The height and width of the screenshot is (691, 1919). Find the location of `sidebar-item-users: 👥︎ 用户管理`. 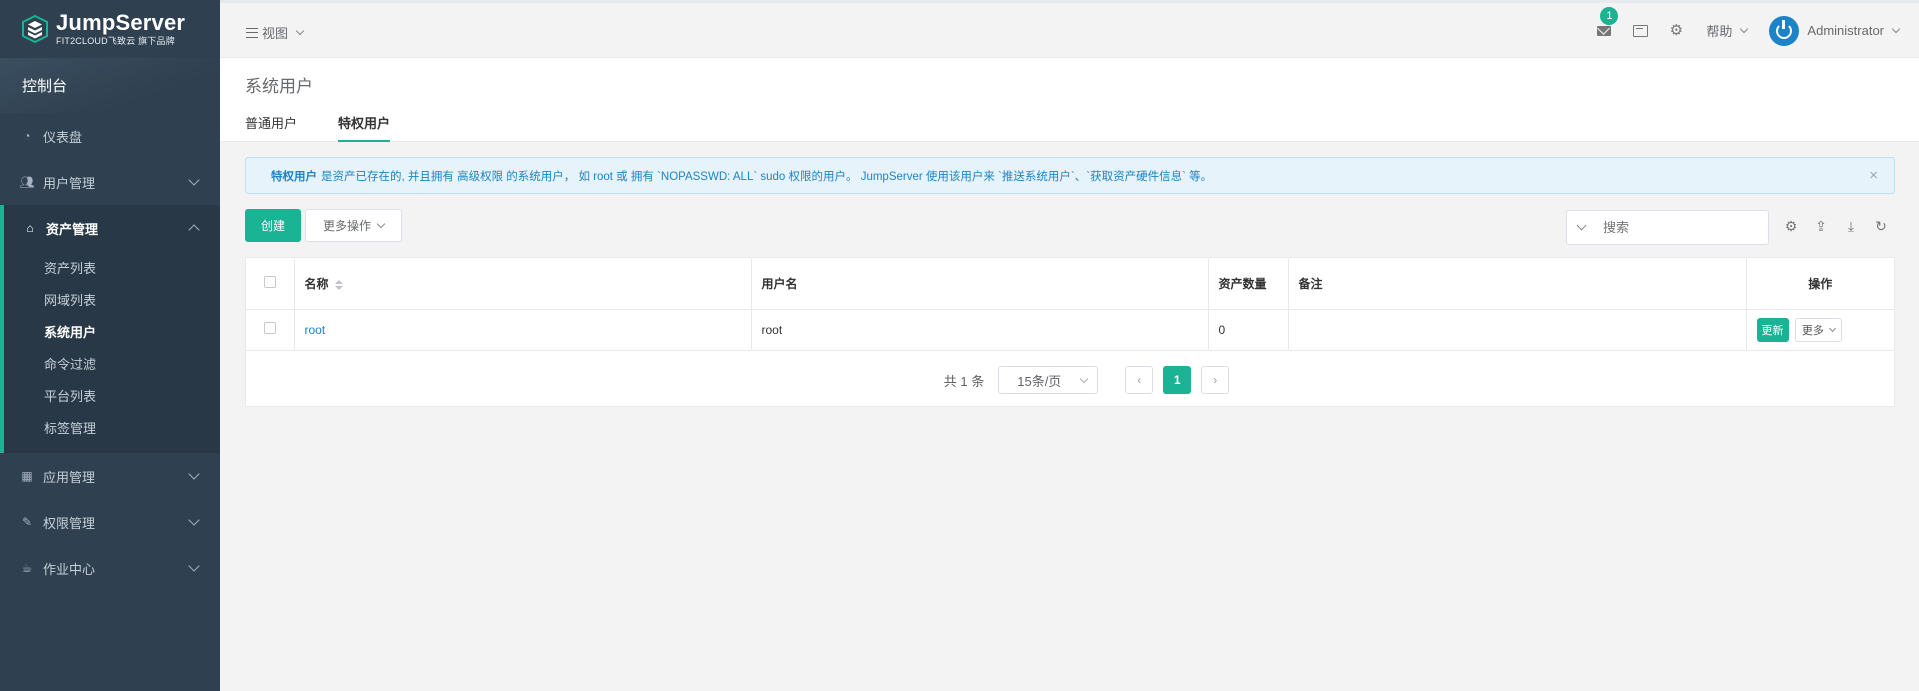

sidebar-item-users: 👥︎ 用户管理 is located at coordinates (110, 182).